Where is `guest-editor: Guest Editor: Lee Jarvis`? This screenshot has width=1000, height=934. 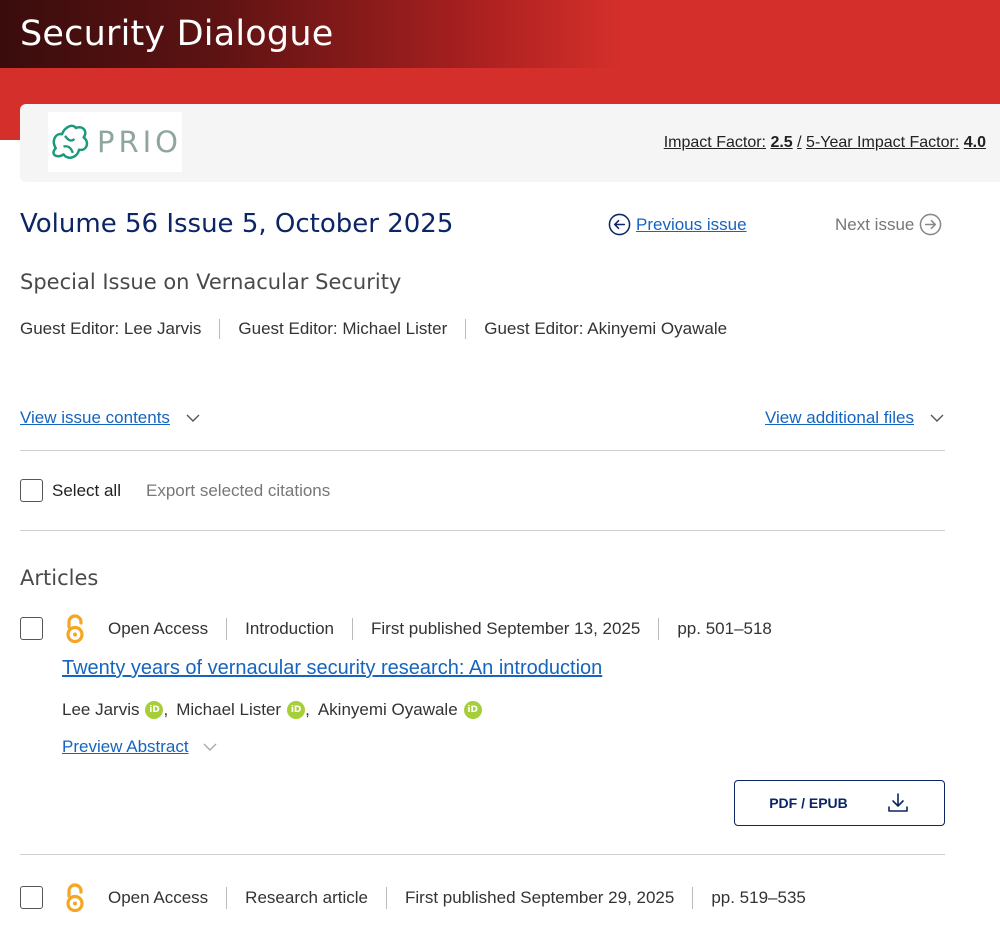
guest-editor: Guest Editor: Lee Jarvis is located at coordinates (111, 328).